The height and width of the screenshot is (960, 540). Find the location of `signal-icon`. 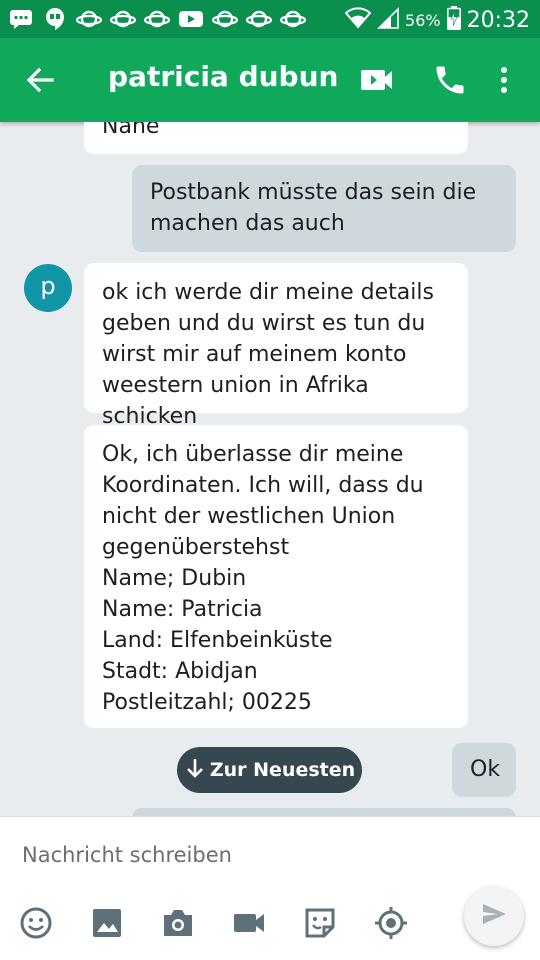

signal-icon is located at coordinates (388, 20).